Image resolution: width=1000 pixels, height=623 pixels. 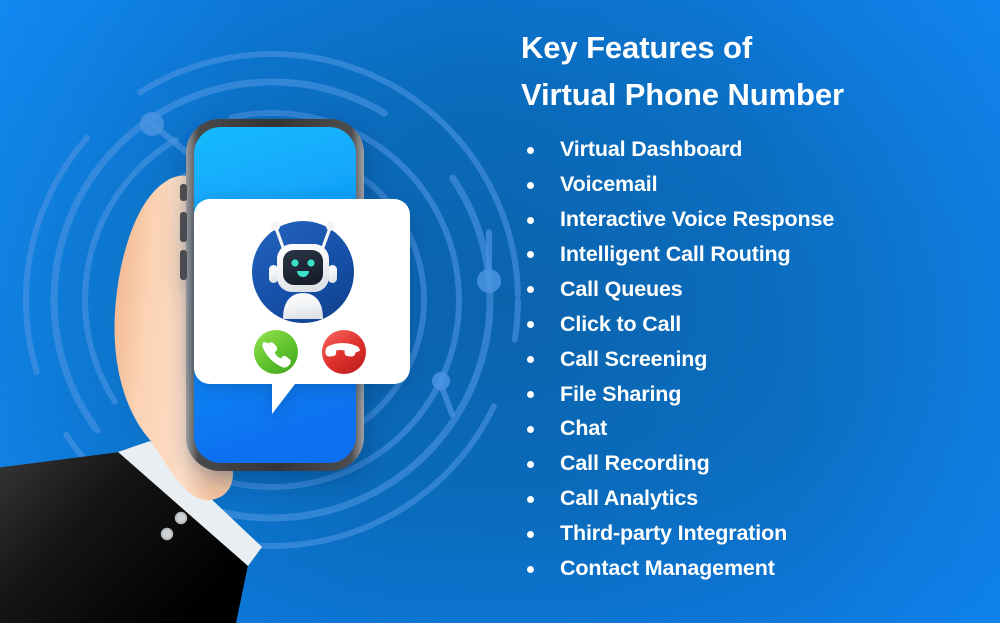 I want to click on list-item-label: Call Recording, so click(x=635, y=463).